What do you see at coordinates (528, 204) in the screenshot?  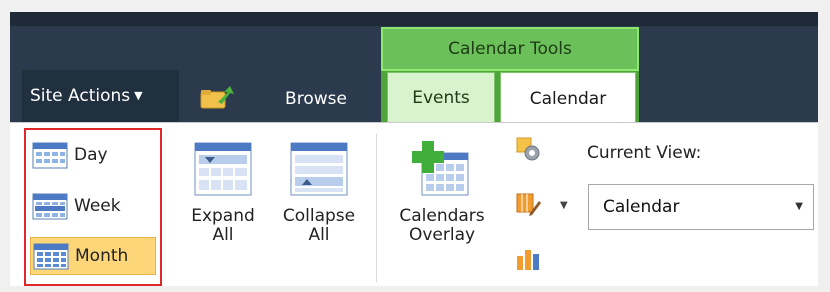 I see `edit-columns-icon` at bounding box center [528, 204].